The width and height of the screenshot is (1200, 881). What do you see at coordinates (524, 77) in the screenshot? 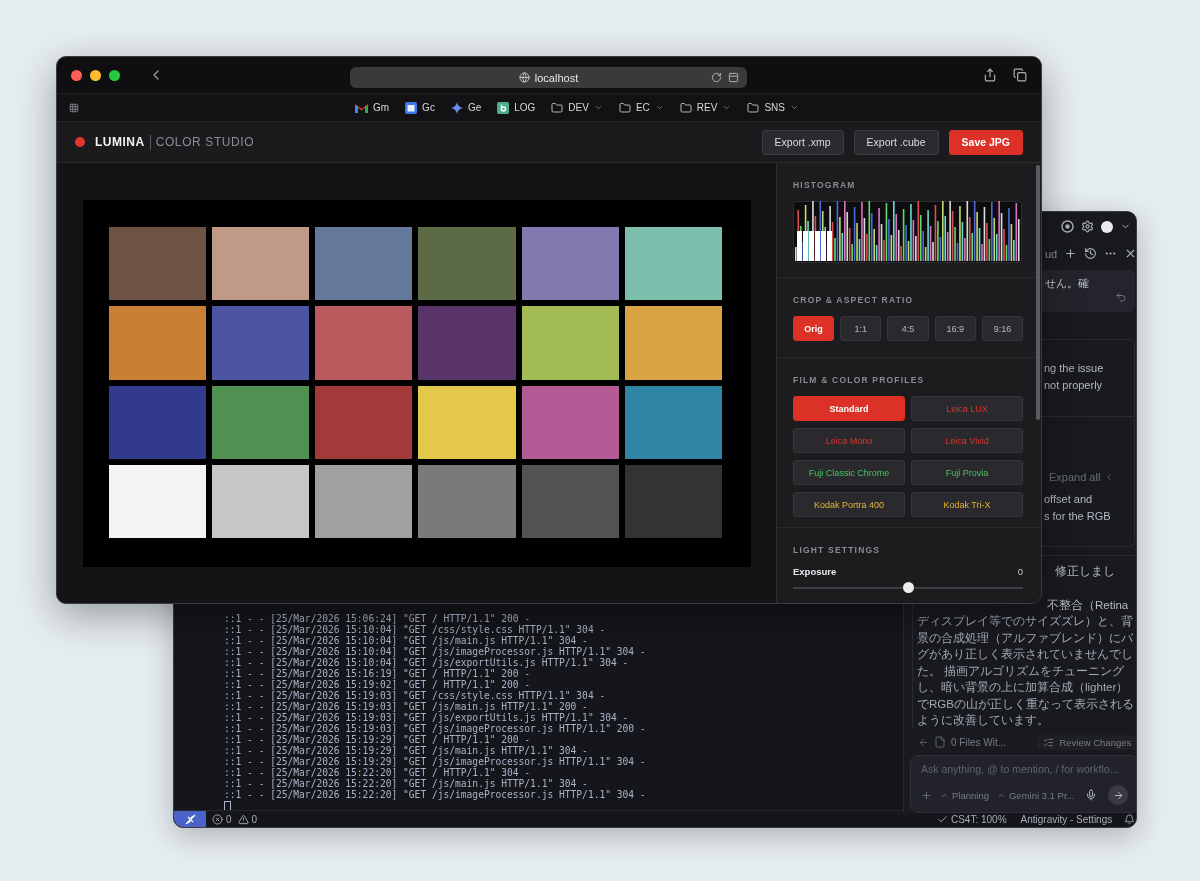
I see `globe-icon` at bounding box center [524, 77].